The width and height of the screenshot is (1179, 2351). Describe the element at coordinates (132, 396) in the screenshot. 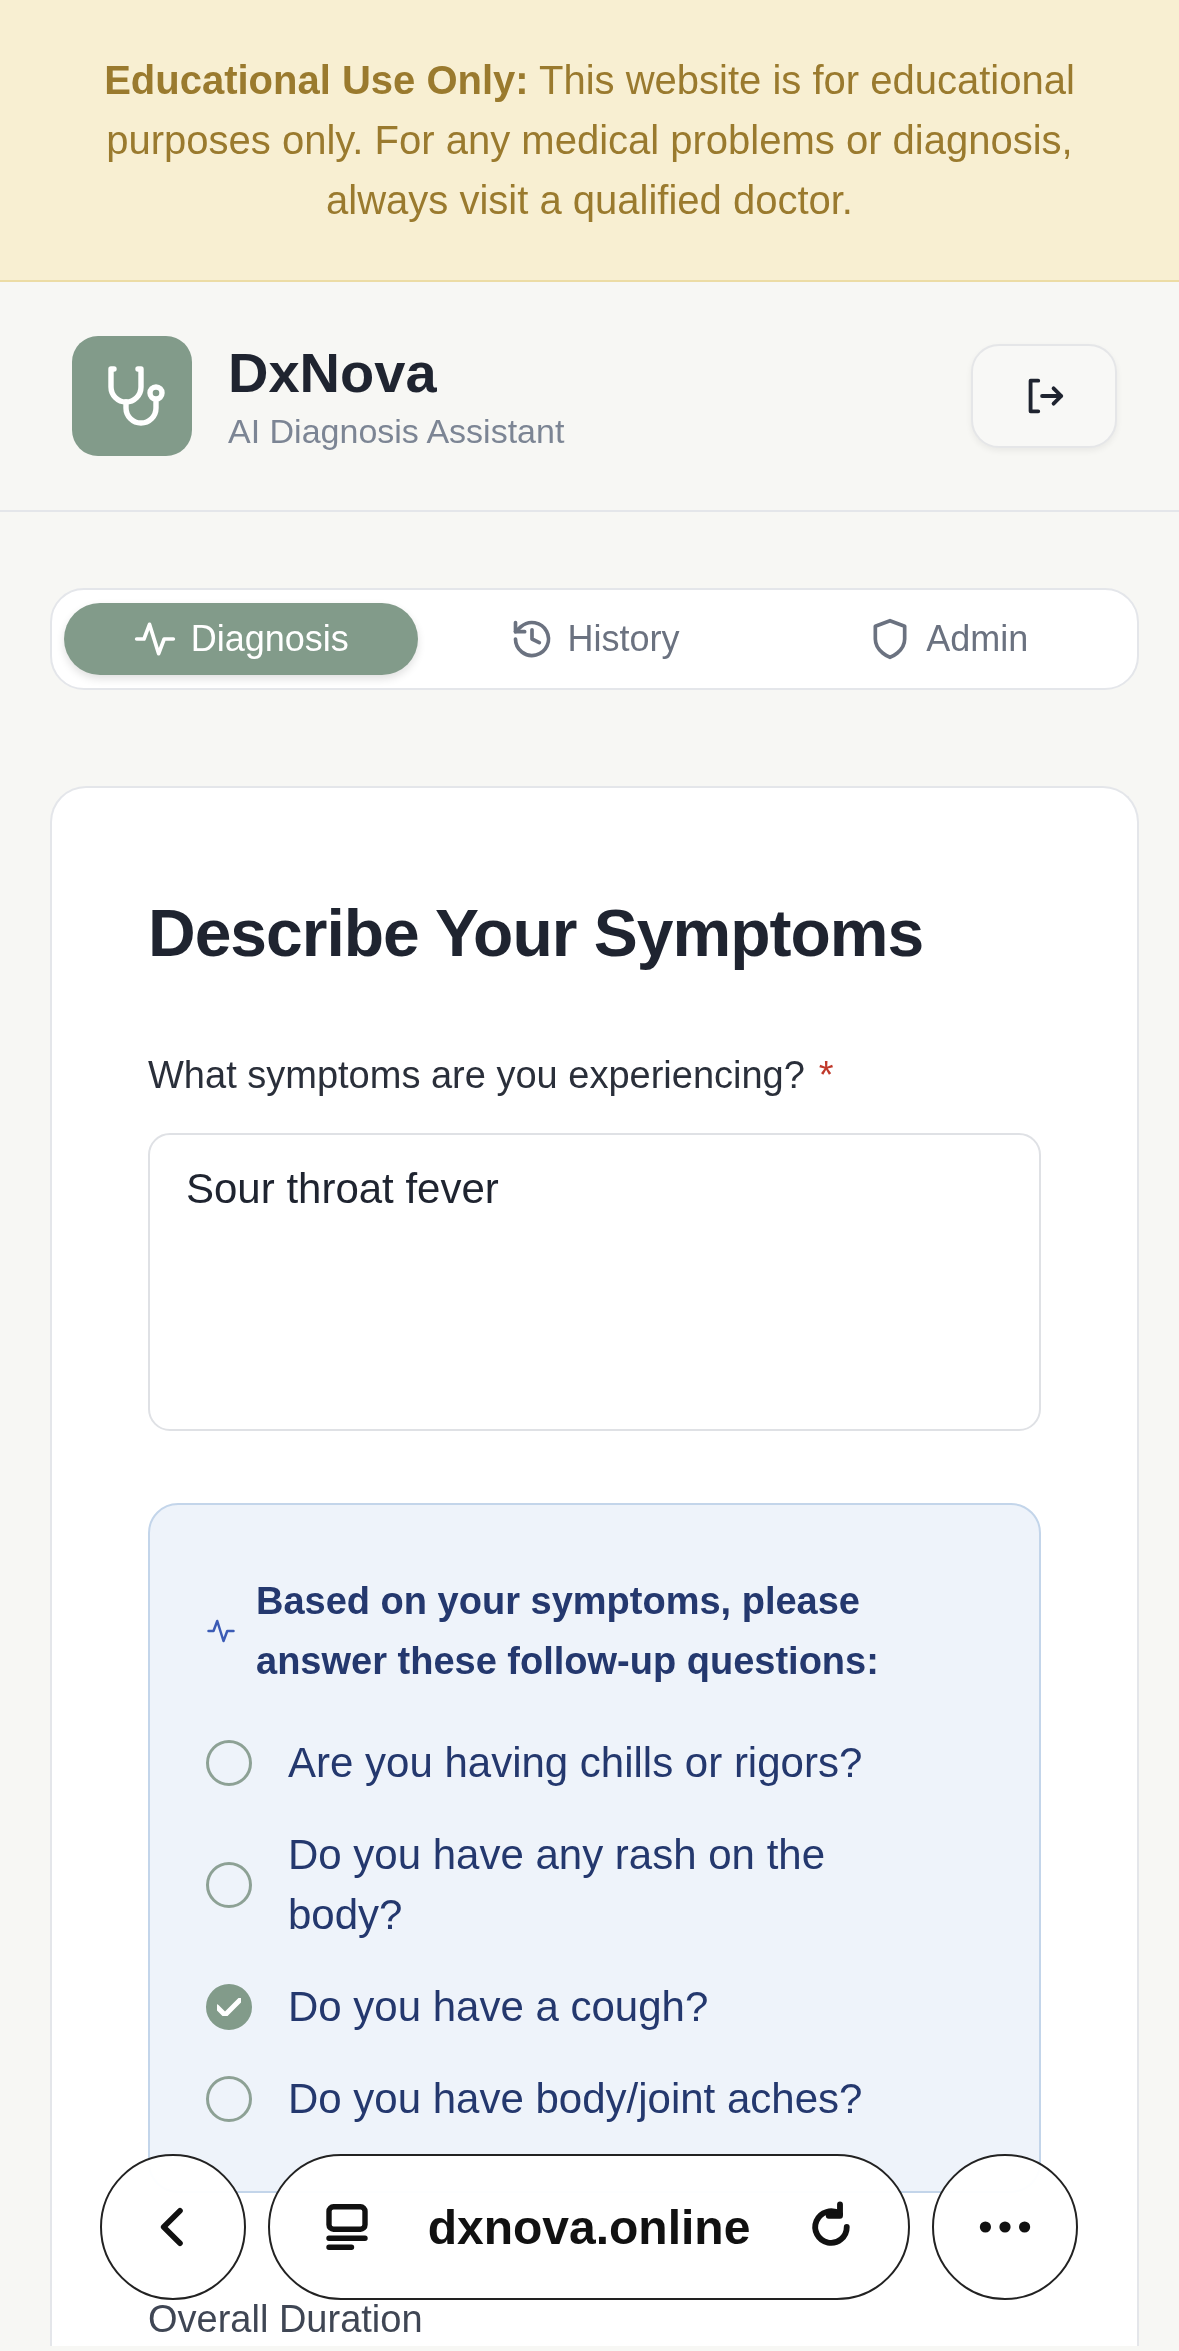

I see `stethoscope-icon` at that location.